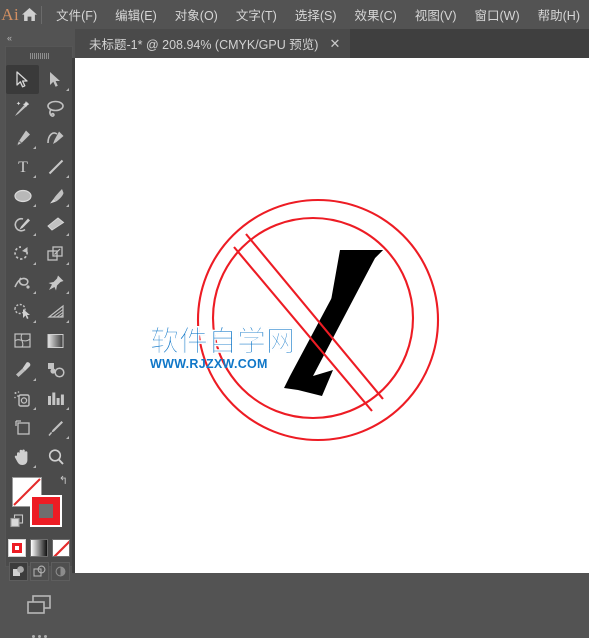  I want to click on swatch-mode-row, so click(39, 547).